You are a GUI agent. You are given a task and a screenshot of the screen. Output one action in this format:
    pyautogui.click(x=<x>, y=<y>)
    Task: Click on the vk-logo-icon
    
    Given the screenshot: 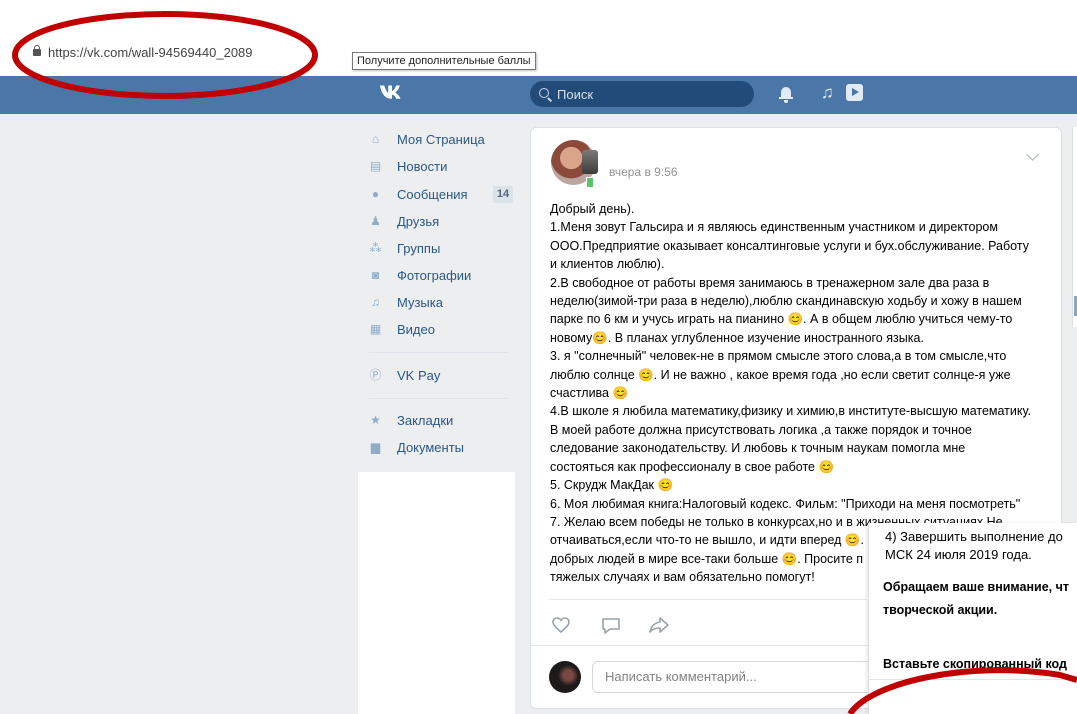 What is the action you would take?
    pyautogui.click(x=392, y=95)
    